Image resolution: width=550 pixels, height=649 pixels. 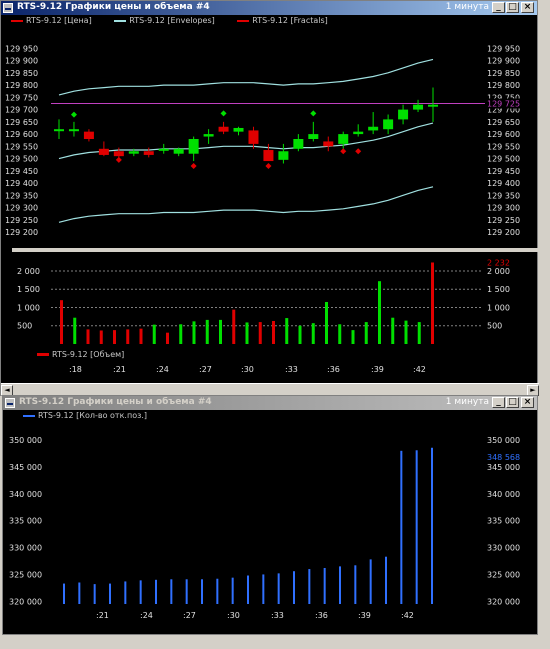 What do you see at coordinates (21, 171) in the screenshot?
I see `y-tick-label-left: 129 450` at bounding box center [21, 171].